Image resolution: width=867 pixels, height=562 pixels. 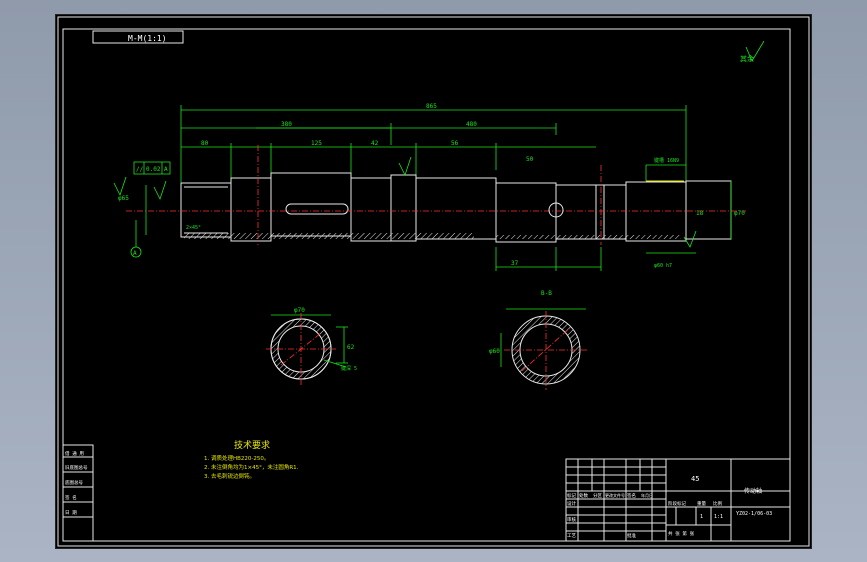 What do you see at coordinates (123, 198) in the screenshot?
I see `dim-dia-left: φ65` at bounding box center [123, 198].